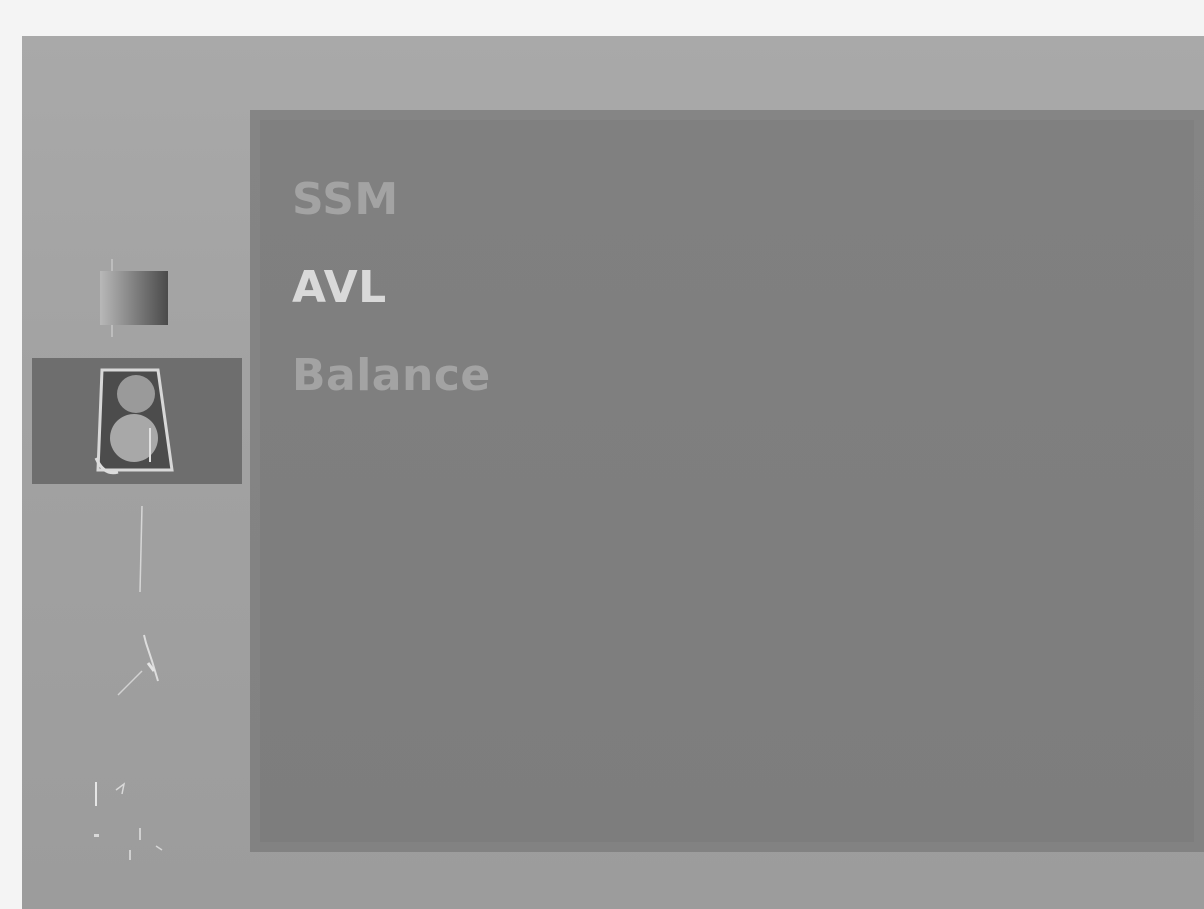 This screenshot has width=1204, height=909. I want to click on side-item-time, so click(137, 551).